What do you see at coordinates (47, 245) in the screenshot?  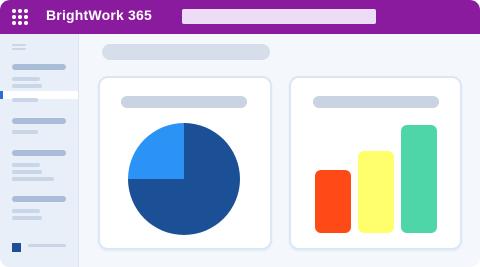 I see `user-name-placeholder` at bounding box center [47, 245].